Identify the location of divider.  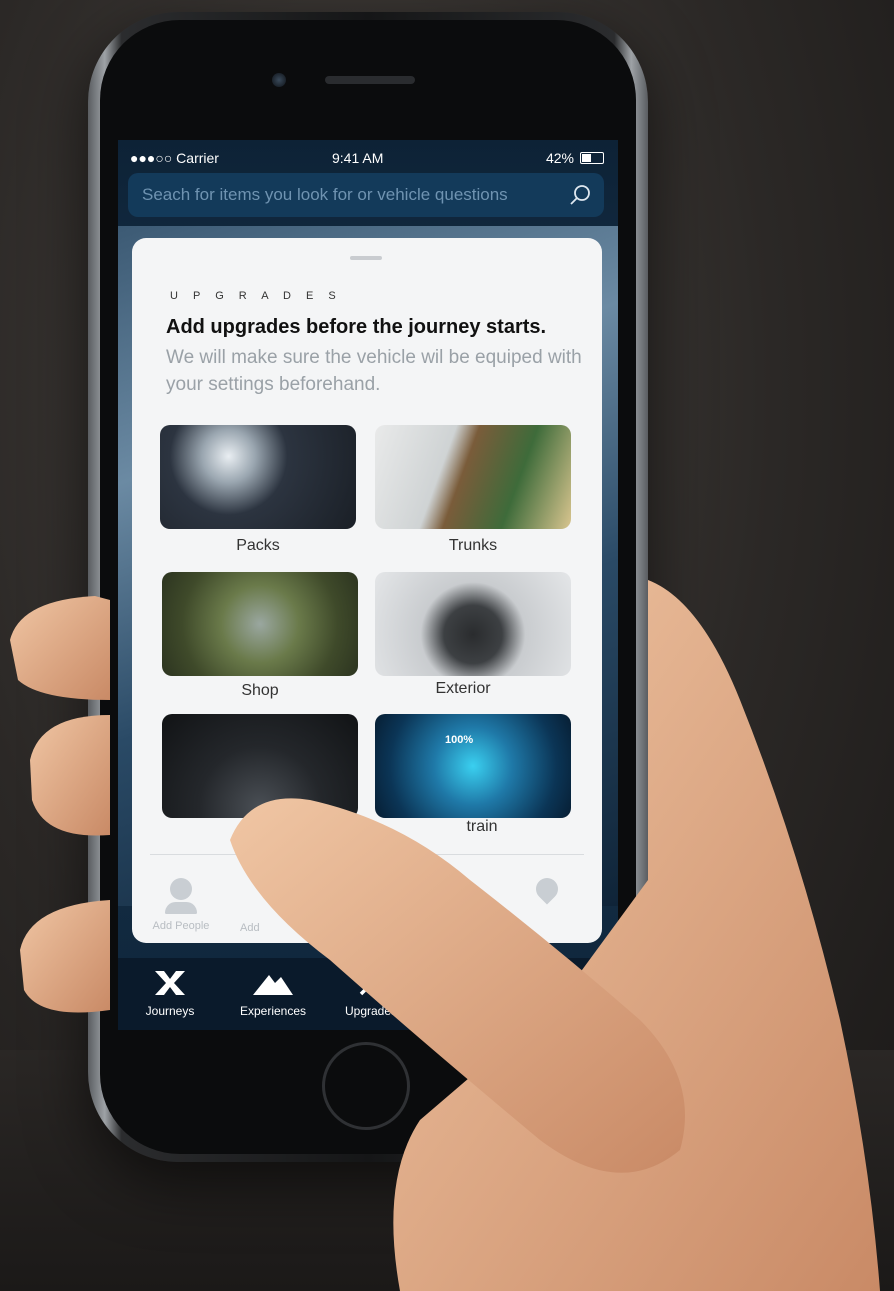
(367, 854).